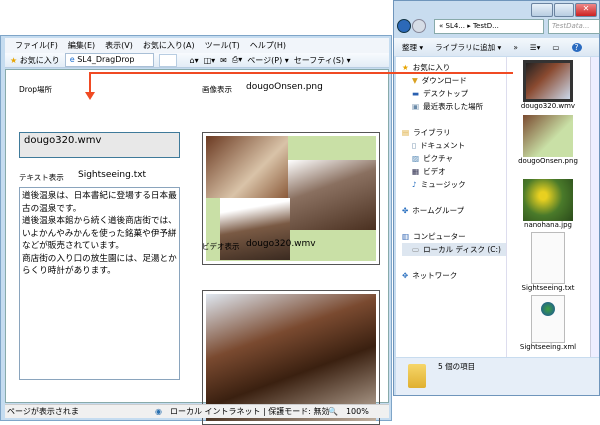 This screenshot has width=600, height=425. Describe the element at coordinates (81, 45) in the screenshot. I see `menu-edit: 編集(E)` at that location.